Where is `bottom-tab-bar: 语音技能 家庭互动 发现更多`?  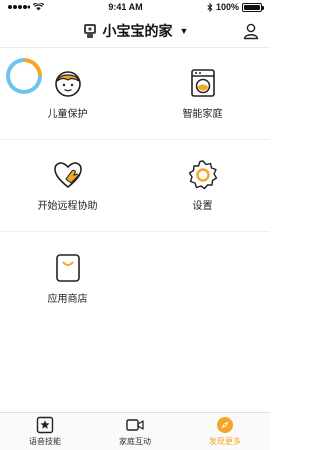
bottom-tab-bar: 语音技能 家庭互动 发现更多 is located at coordinates (135, 431).